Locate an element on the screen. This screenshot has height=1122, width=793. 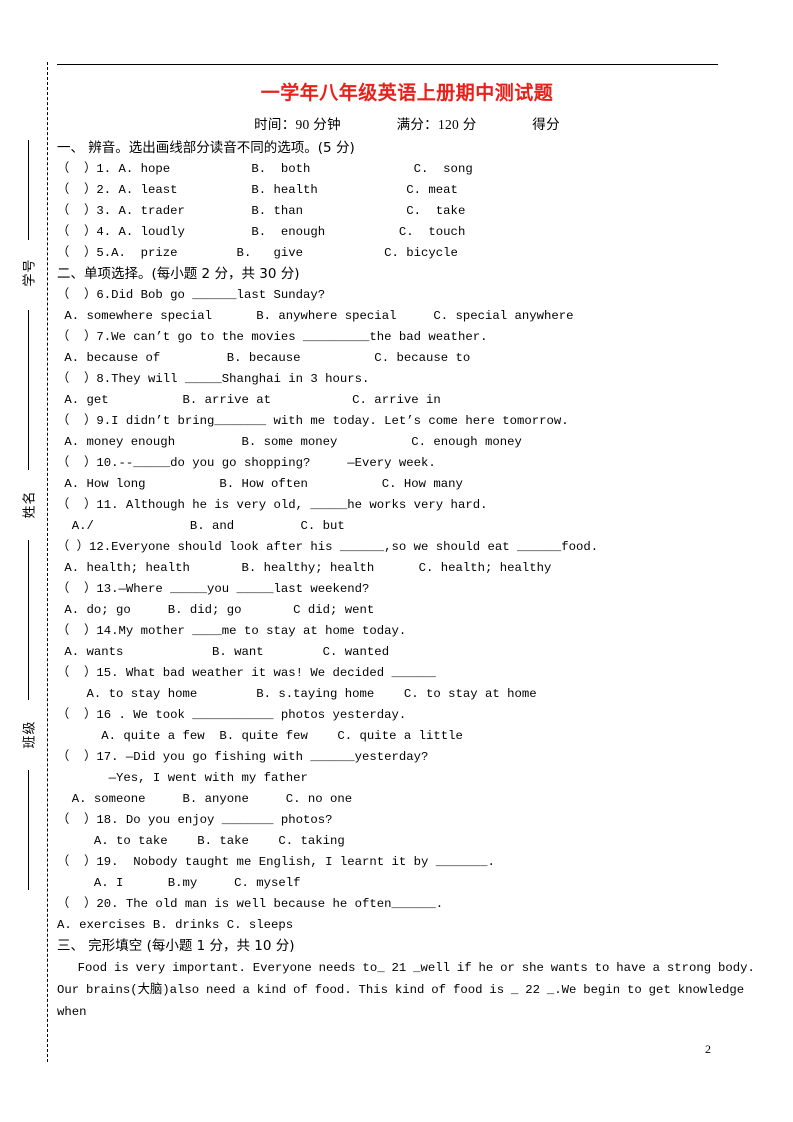
seal-label-student-number: 学号 is located at coordinates (30, 272).